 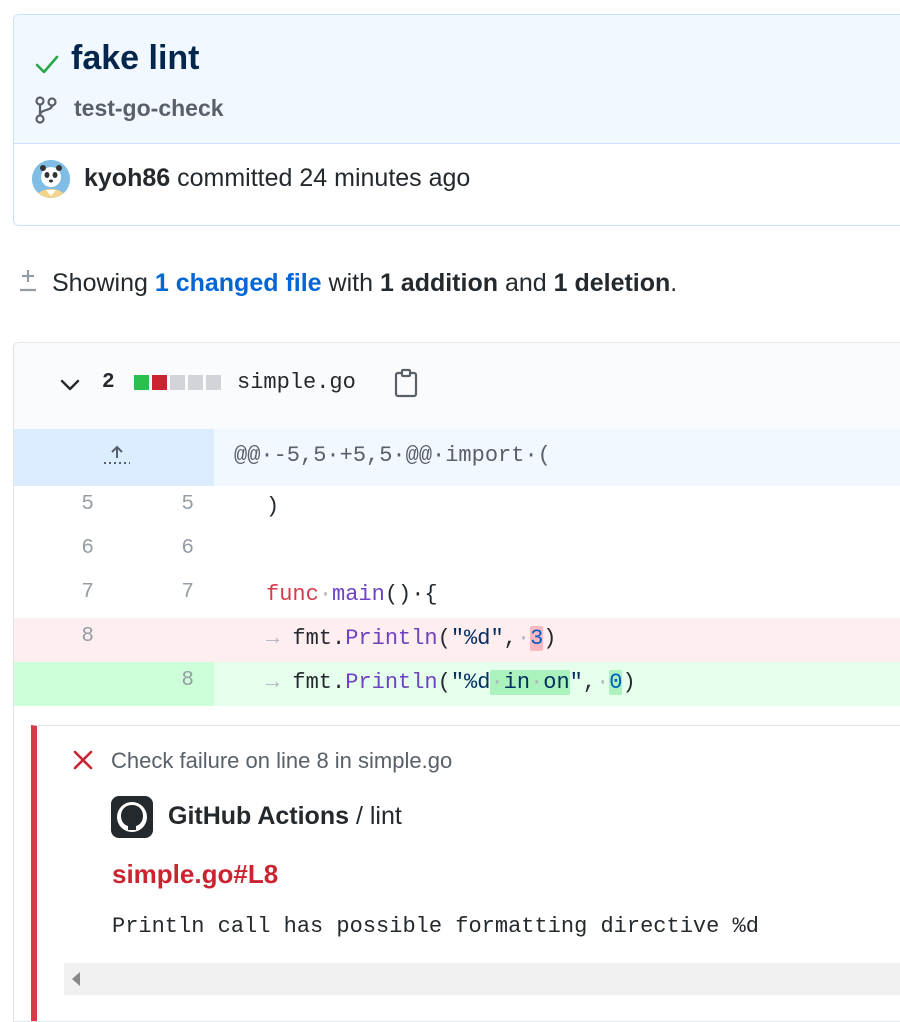 I want to click on branch-name: test-go-check, so click(x=149, y=108).